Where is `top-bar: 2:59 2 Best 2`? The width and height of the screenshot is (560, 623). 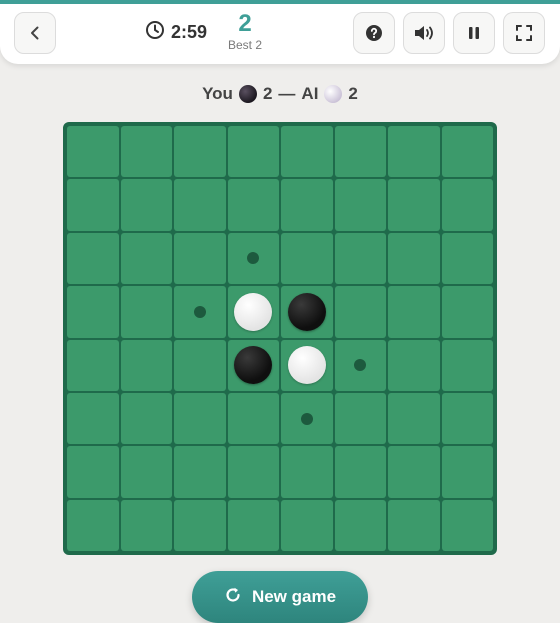
top-bar: 2:59 2 Best 2 is located at coordinates (280, 32).